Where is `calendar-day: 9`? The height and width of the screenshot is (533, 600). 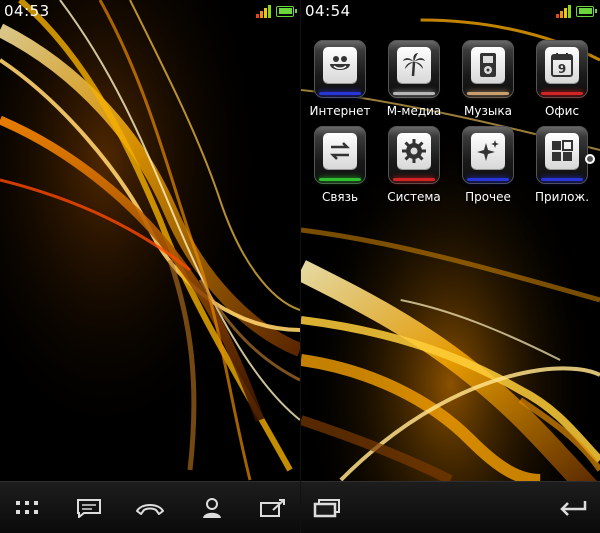
calendar-day: 9 is located at coordinates (562, 69).